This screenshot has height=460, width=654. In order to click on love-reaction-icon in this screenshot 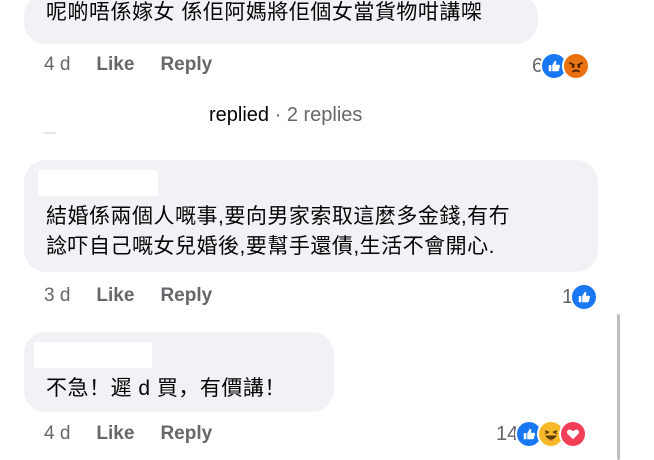, I will do `click(573, 434)`.